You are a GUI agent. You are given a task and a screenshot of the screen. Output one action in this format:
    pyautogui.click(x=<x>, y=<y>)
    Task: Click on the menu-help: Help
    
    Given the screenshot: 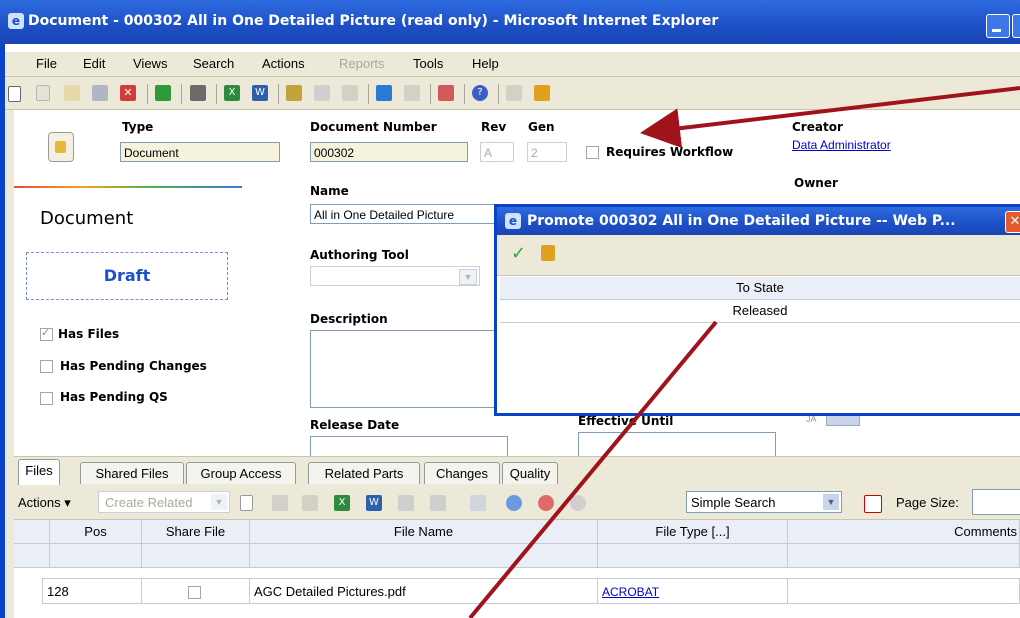 What is the action you would take?
    pyautogui.click(x=485, y=63)
    